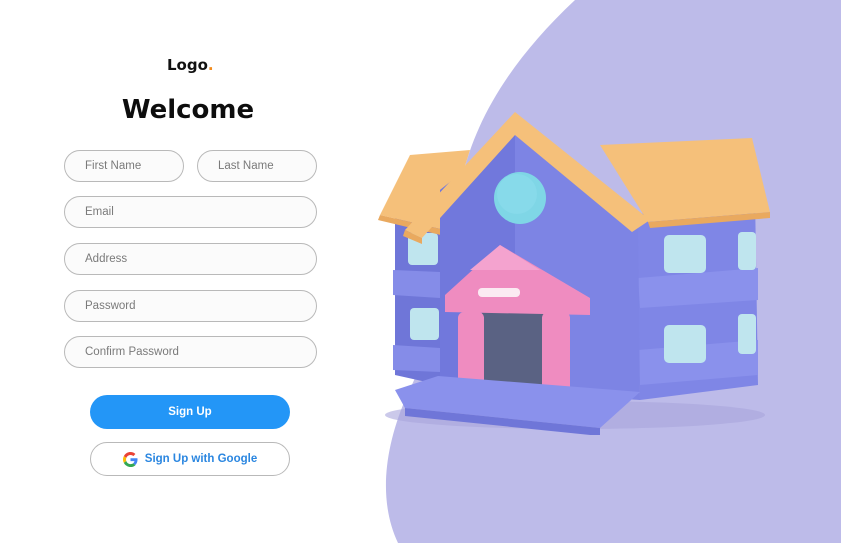  I want to click on google-sign-up-label: Sign Up with Google, so click(201, 459).